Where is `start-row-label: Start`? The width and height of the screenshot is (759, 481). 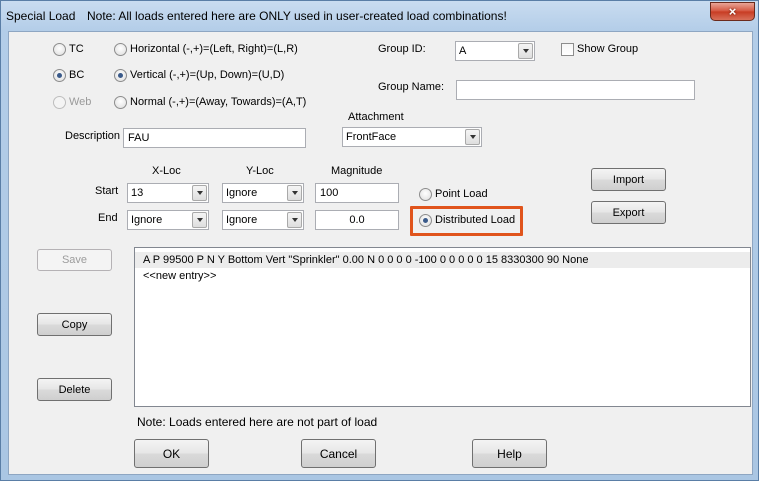 start-row-label: Start is located at coordinates (107, 191).